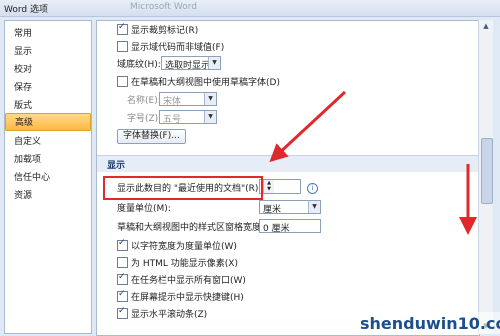 The width and height of the screenshot is (500, 336). I want to click on svg-text: shenduwin10.com, so click(430, 323).